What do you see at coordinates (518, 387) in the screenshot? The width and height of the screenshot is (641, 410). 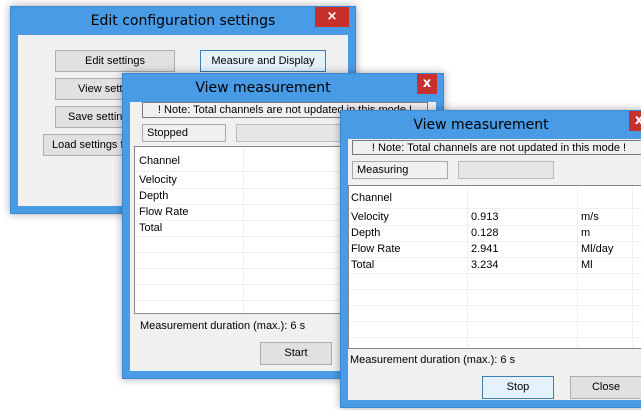 I see `stop-button: Stop` at bounding box center [518, 387].